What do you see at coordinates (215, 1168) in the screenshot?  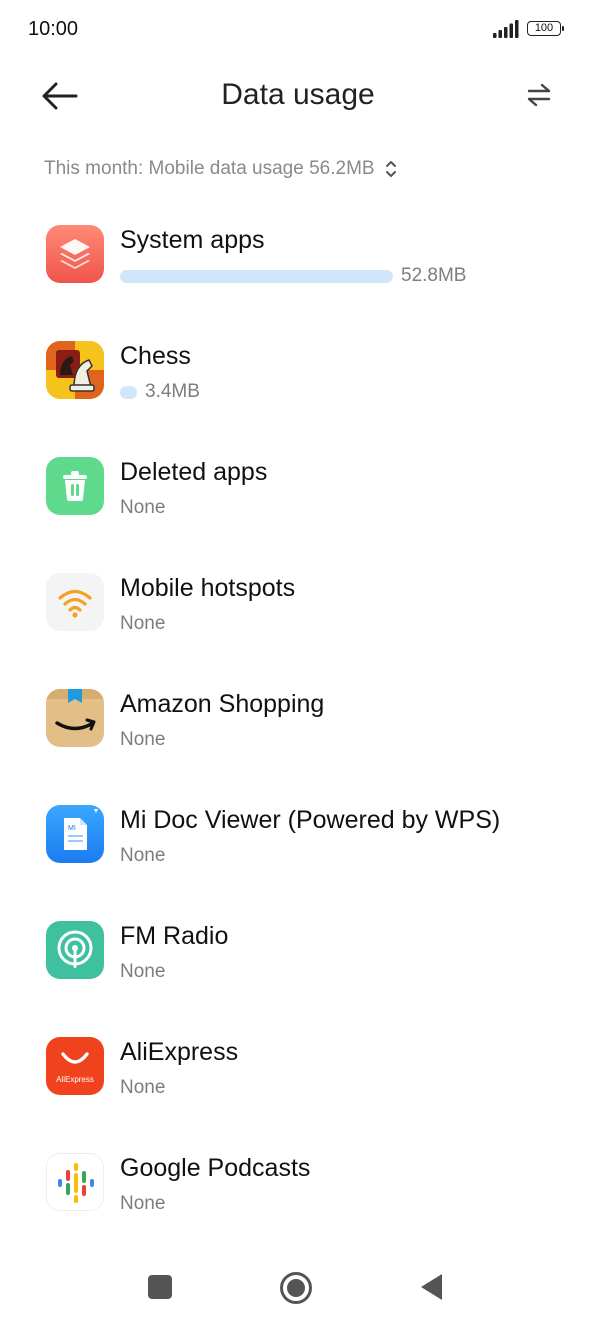 I see `app-name: Google Podcasts` at bounding box center [215, 1168].